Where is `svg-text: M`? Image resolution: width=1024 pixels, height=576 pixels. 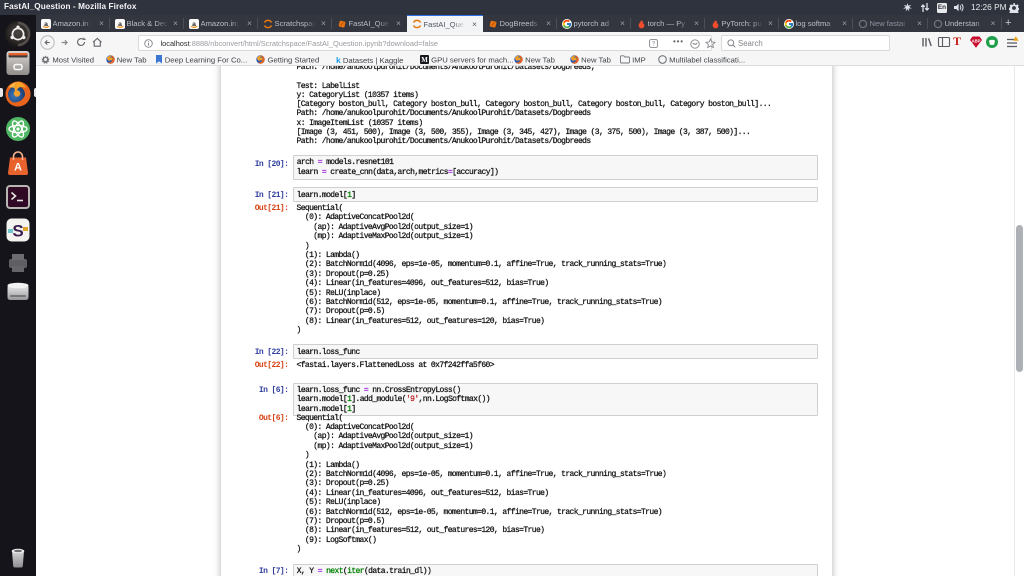
svg-text: M is located at coordinates (424, 60).